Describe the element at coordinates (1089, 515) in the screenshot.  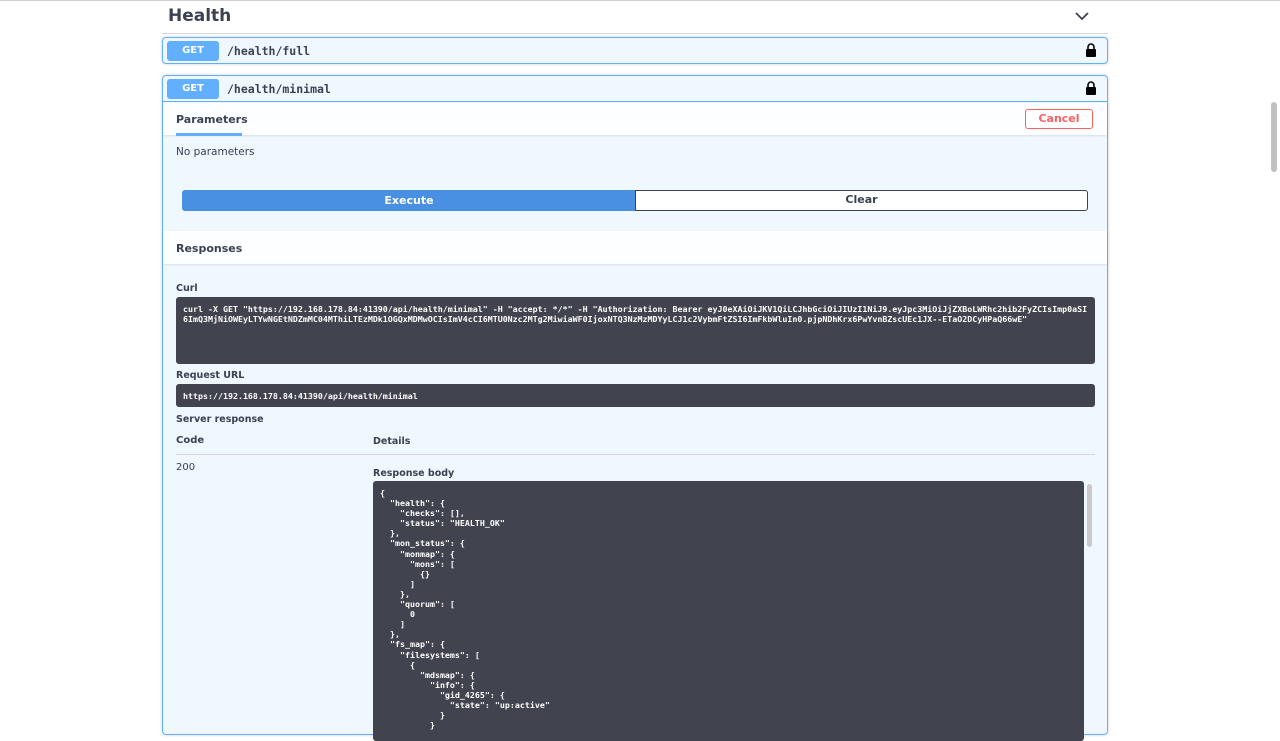
I see `response-body-scrollbar` at that location.